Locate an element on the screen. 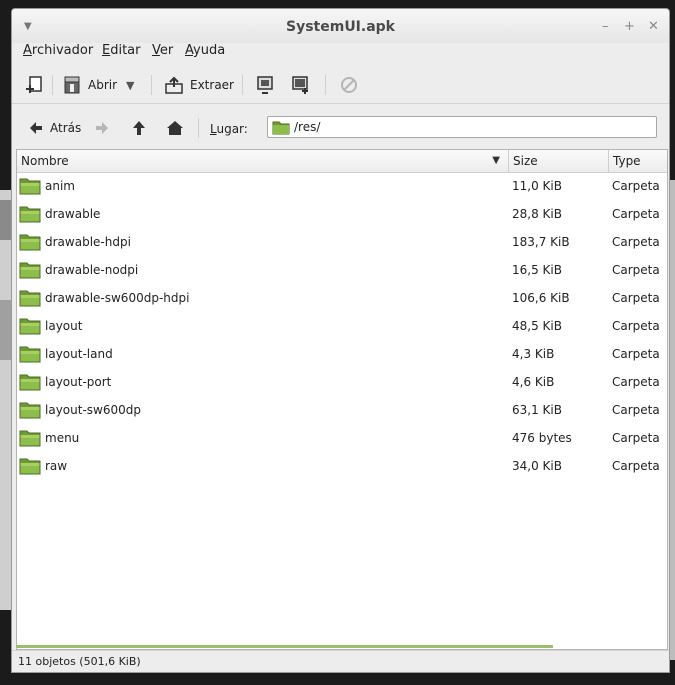 This screenshot has width=675, height=685. chevron-down-icon: ▼ is located at coordinates (130, 85).